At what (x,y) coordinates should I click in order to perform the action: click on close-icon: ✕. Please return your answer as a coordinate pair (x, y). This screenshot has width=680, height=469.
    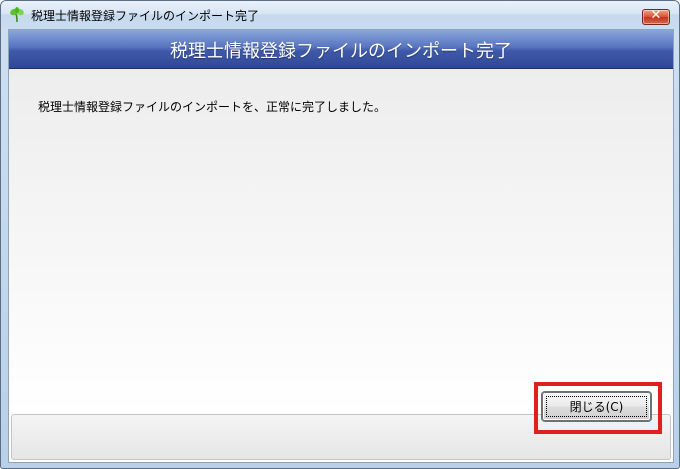
    Looking at the image, I should click on (656, 15).